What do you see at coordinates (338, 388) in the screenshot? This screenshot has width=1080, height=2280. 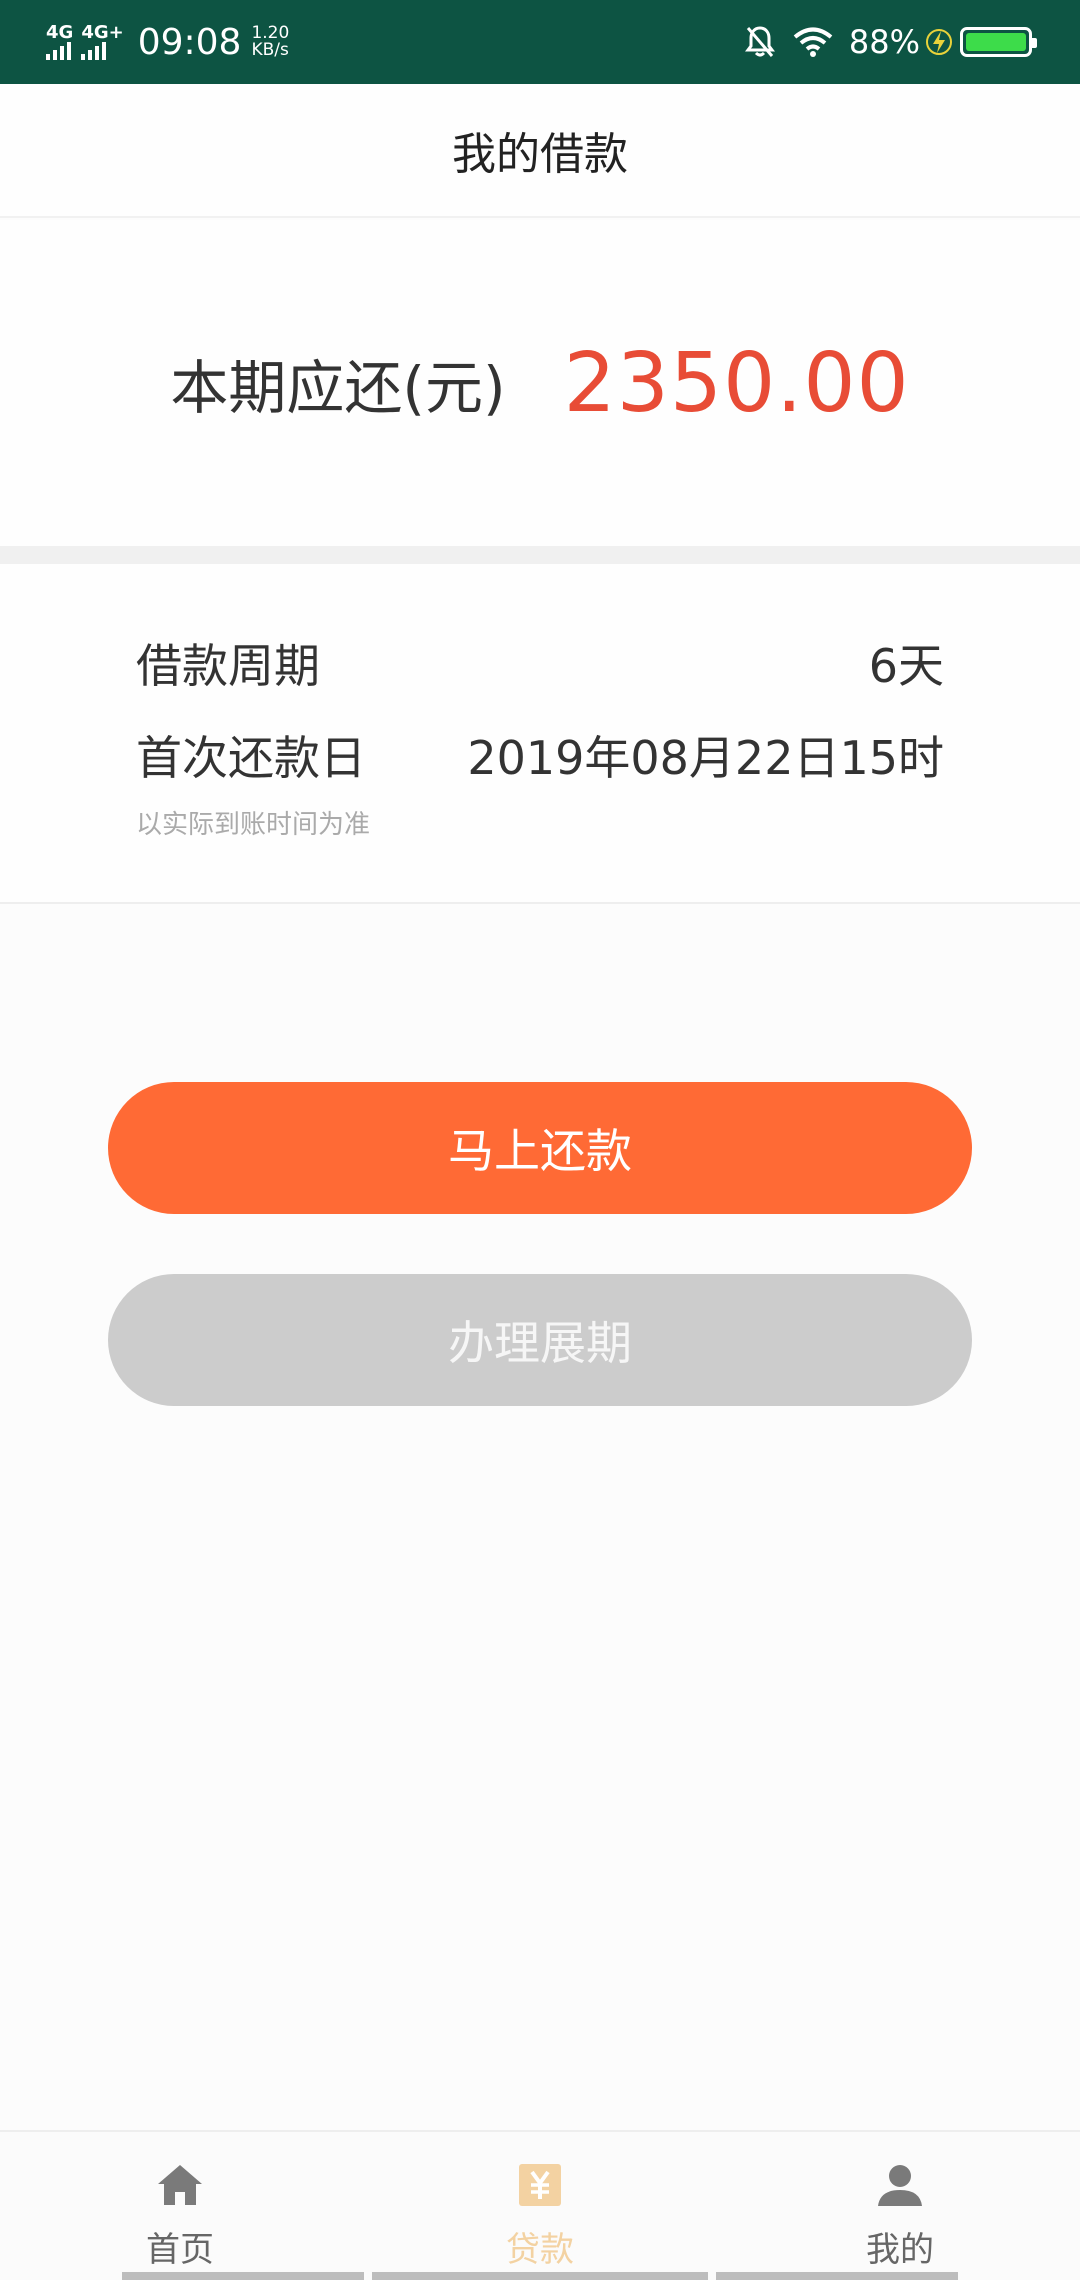 I see `amount-label: 本期应还(元)` at bounding box center [338, 388].